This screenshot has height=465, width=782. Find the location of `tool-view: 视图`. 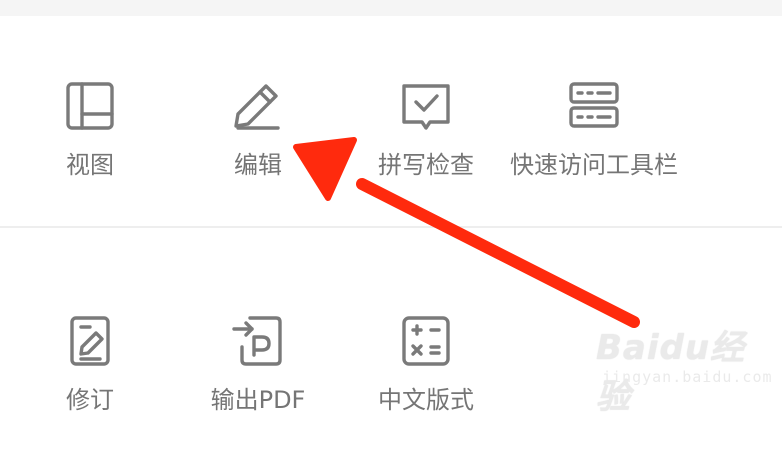

tool-view: 视图 is located at coordinates (90, 155).